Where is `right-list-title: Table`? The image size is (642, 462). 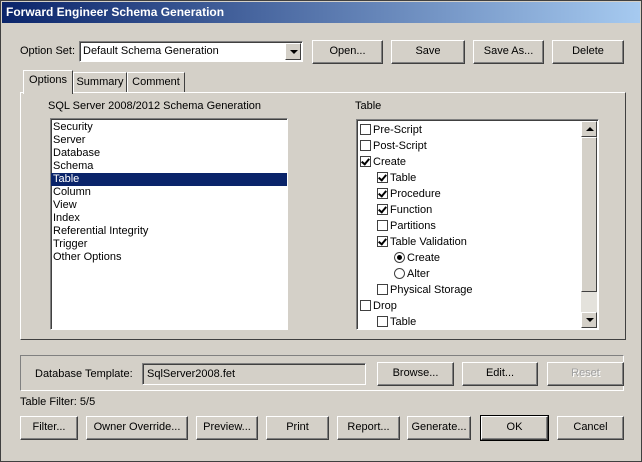
right-list-title: Table is located at coordinates (368, 106).